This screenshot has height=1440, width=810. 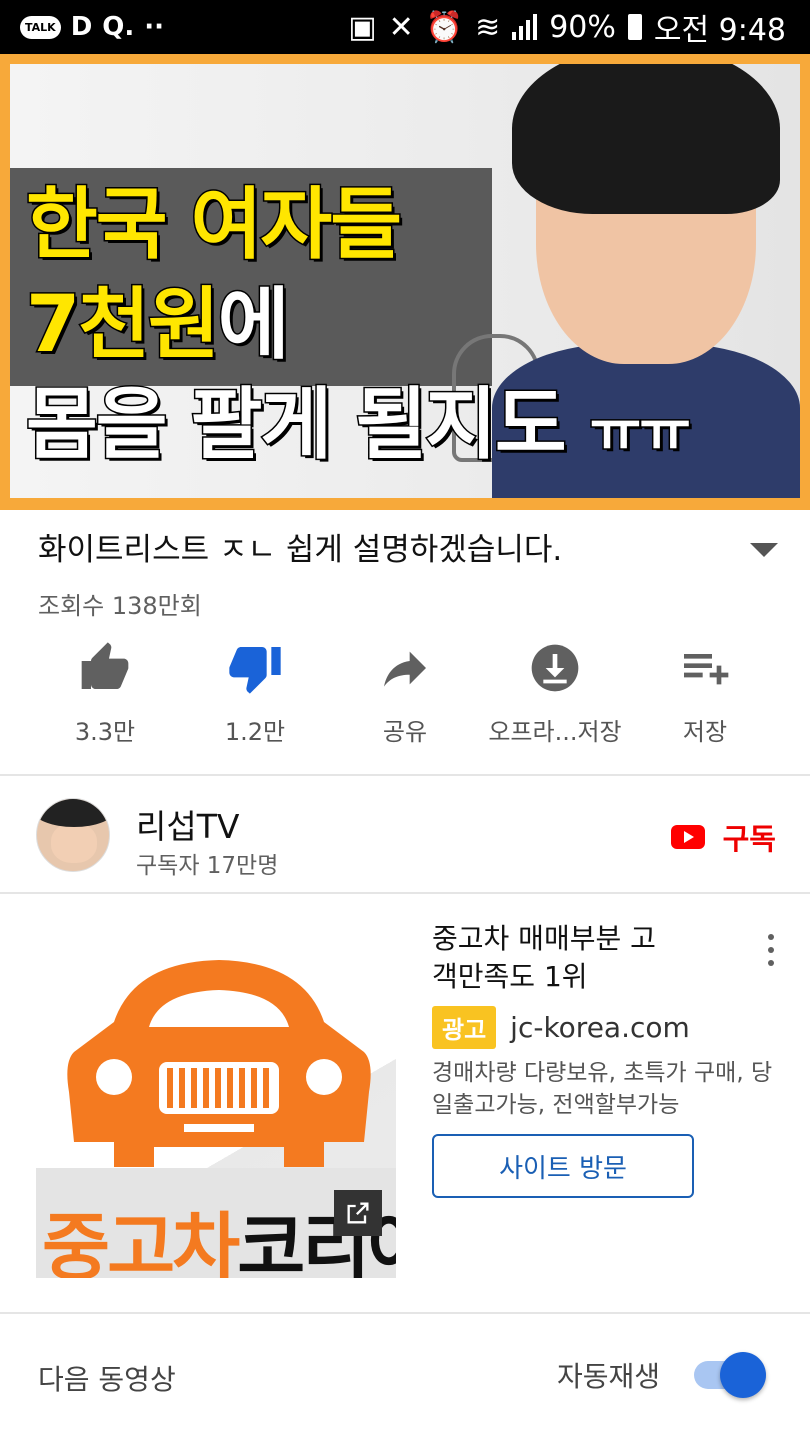 I want to click on channel-row: 리섭TV 구독자 17만명 구독, so click(x=406, y=838).